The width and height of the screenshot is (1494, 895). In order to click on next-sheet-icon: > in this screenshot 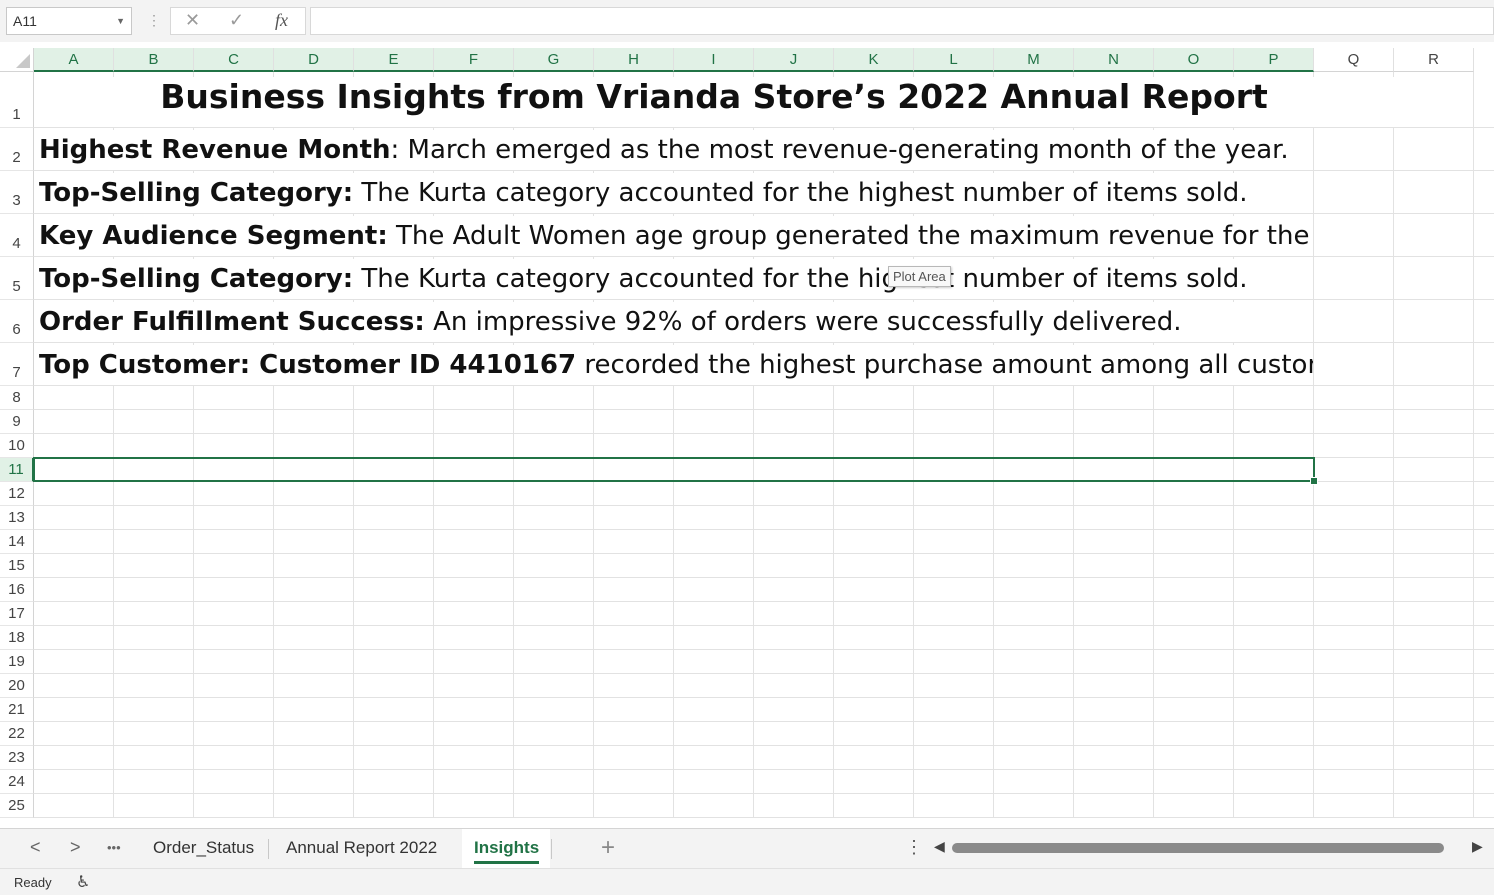, I will do `click(75, 847)`.